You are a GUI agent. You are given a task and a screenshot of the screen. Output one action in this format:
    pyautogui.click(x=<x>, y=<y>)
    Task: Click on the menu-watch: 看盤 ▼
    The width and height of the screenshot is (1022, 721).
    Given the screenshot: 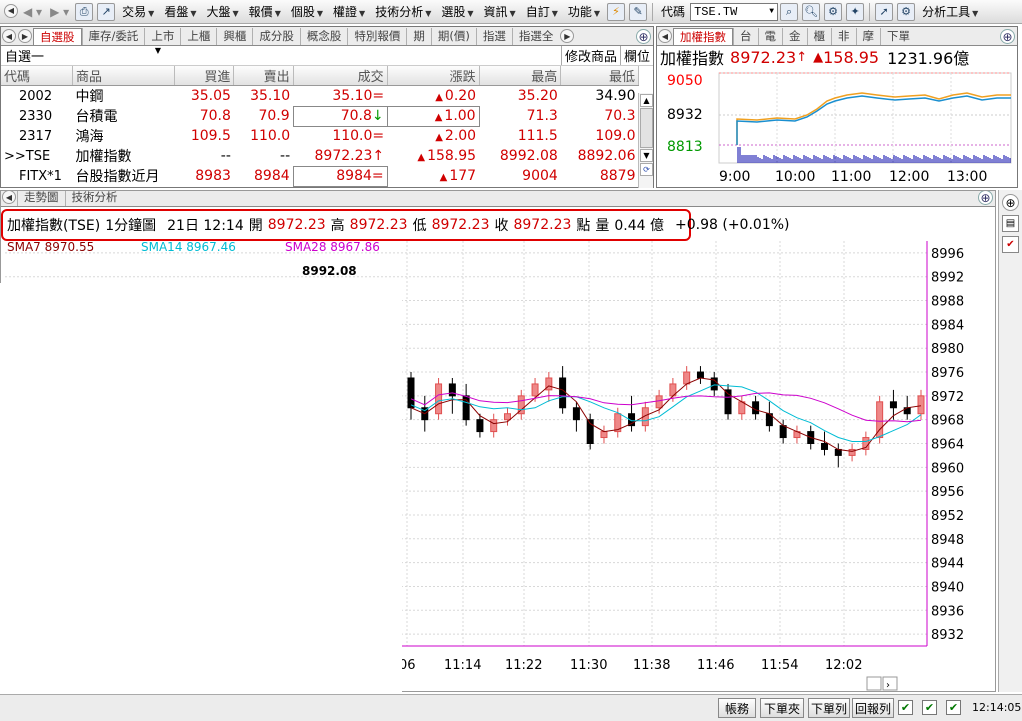 What is the action you would take?
    pyautogui.click(x=180, y=11)
    